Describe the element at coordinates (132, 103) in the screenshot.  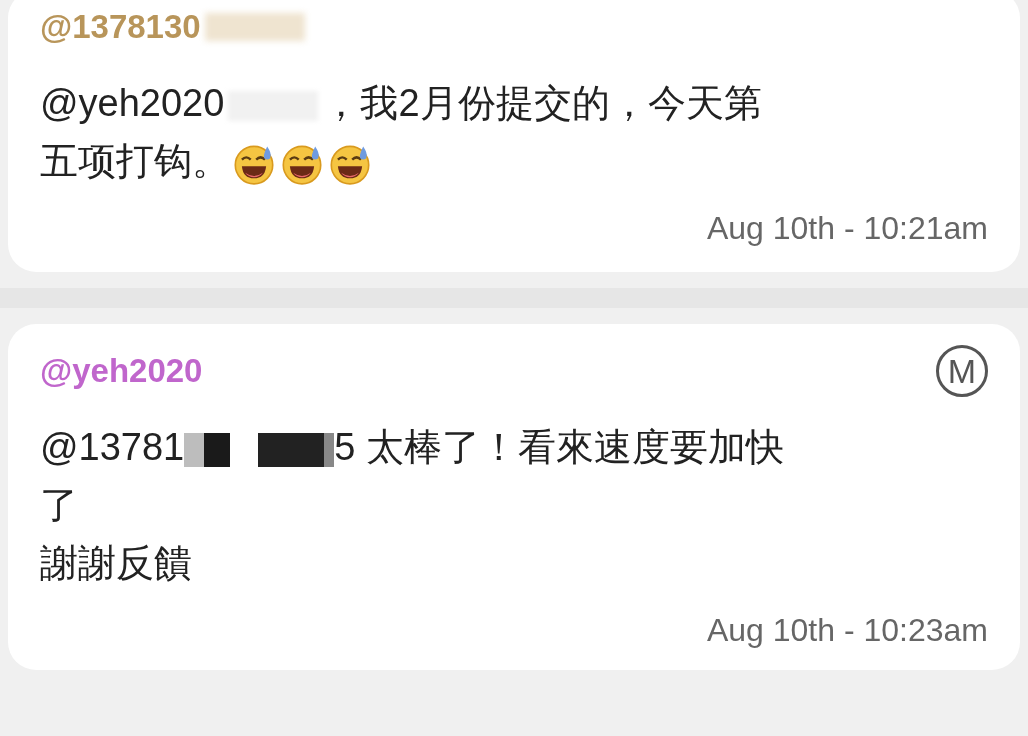
I see `message-text: @yeh2020` at that location.